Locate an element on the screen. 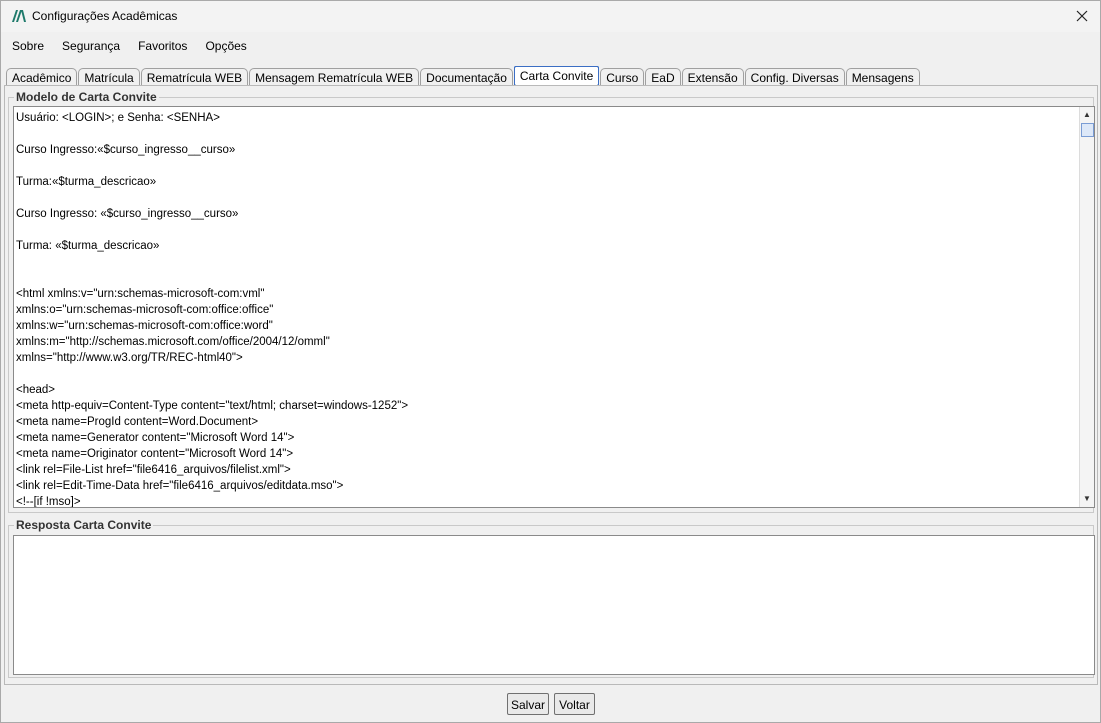 The height and width of the screenshot is (723, 1101). group-resposta-label: Resposta Carta Convite is located at coordinates (84, 525).